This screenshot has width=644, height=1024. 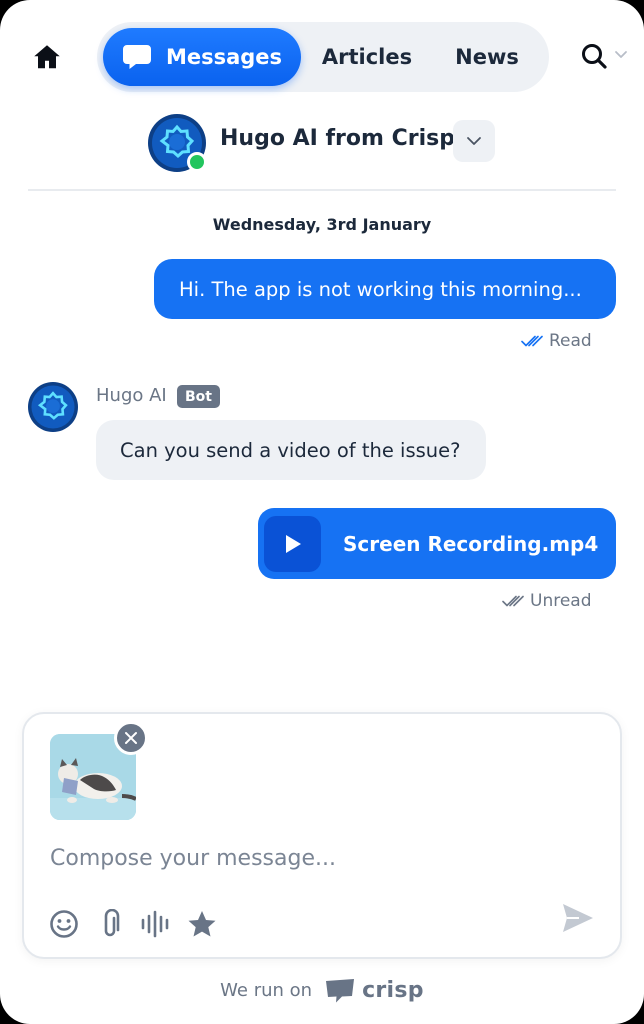 I want to click on home-button, so click(x=47, y=57).